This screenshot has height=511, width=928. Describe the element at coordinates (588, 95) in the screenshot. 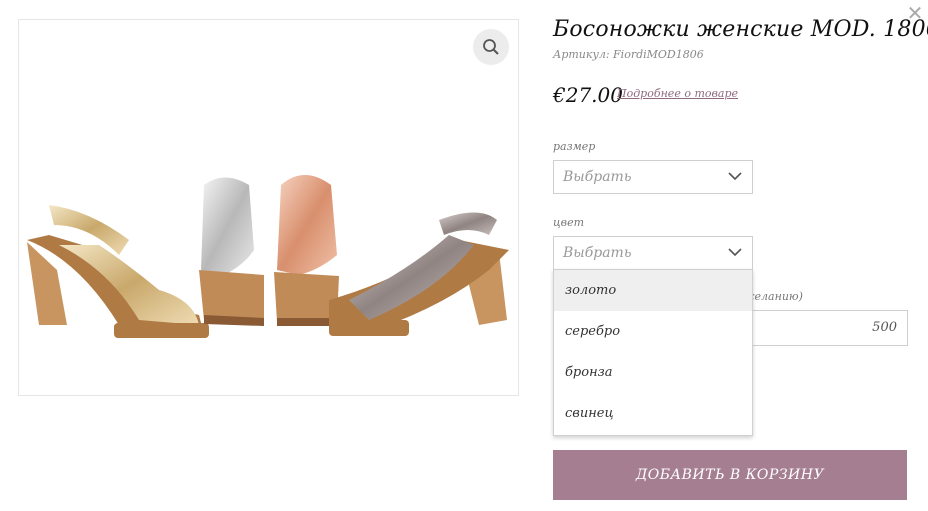

I see `product-price: €27.00` at that location.